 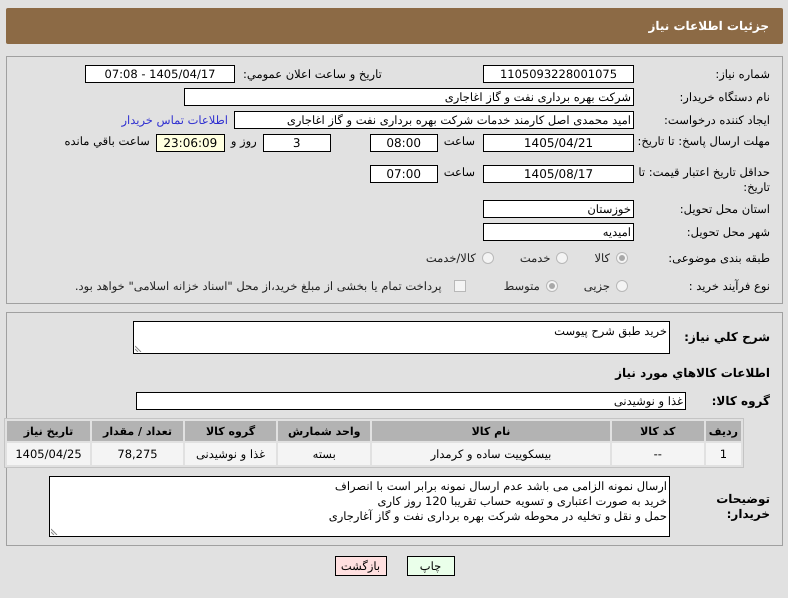 What do you see at coordinates (190, 143) in the screenshot?
I see `remaining-time-field: 23:06:09` at bounding box center [190, 143].